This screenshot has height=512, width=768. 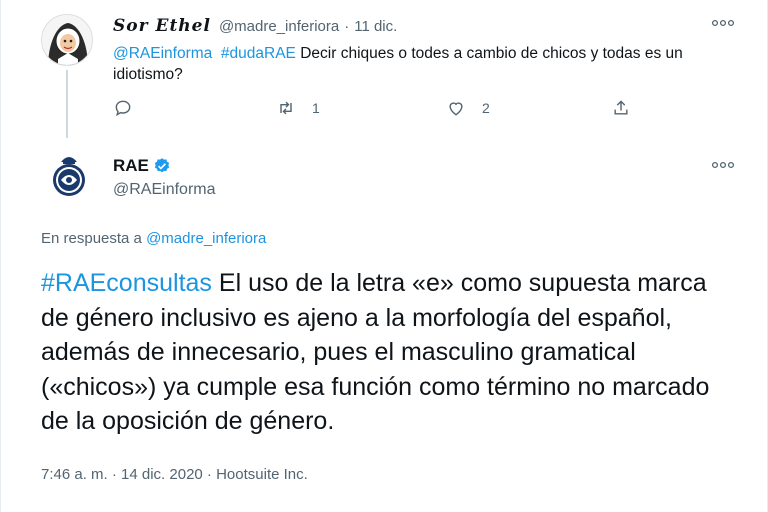 I want to click on in-reply-to: En respuesta a @madre_inferiora, so click(x=153, y=238).